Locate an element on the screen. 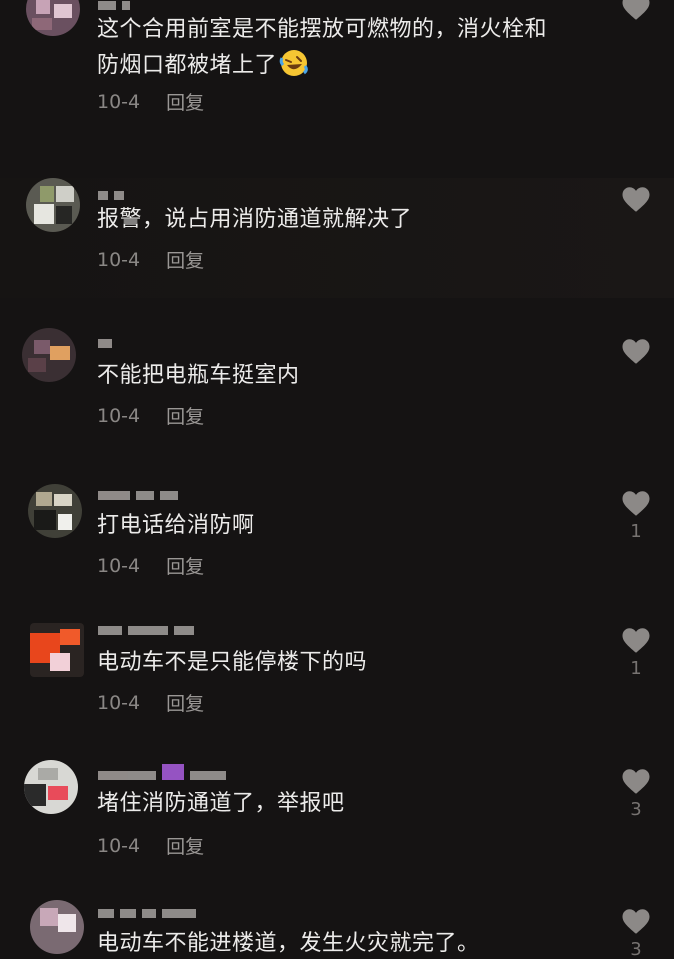  comment-item: 打电话给消防啊 10-4 回复 1 is located at coordinates (337, 540).